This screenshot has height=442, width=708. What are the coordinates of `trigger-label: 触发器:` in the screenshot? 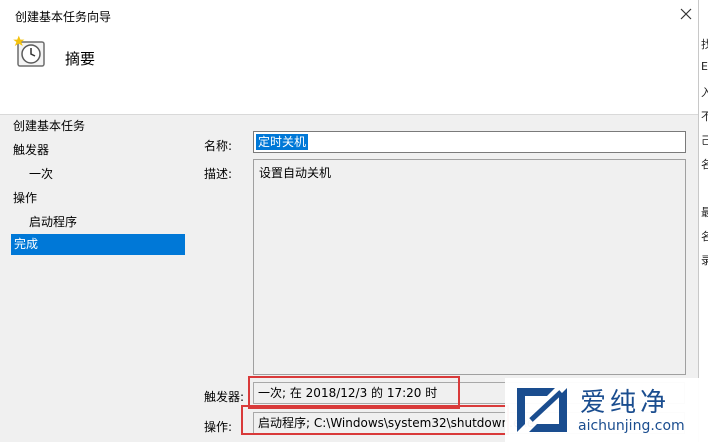 It's located at (224, 397).